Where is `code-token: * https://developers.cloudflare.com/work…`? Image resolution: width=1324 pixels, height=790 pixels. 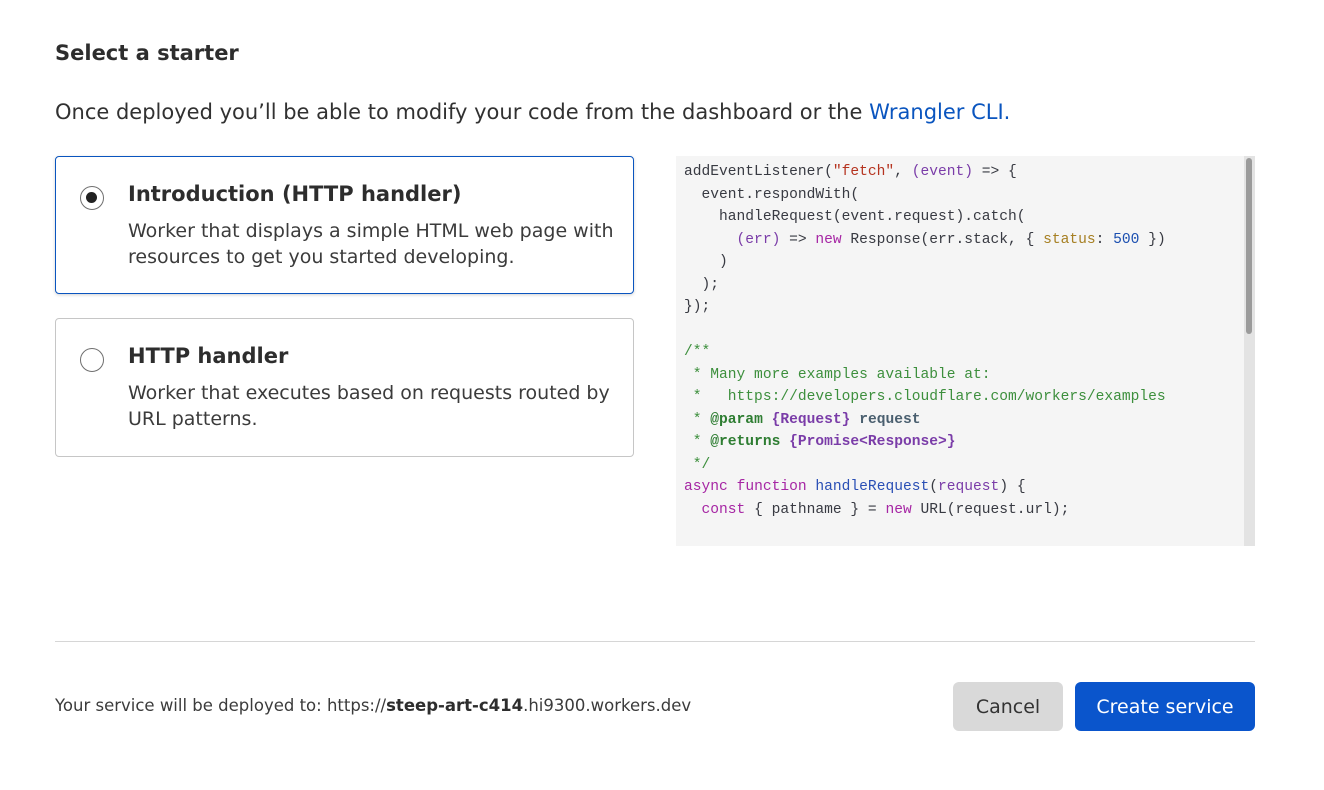
code-token: * https://developers.cloudflare.com/work… is located at coordinates (925, 397).